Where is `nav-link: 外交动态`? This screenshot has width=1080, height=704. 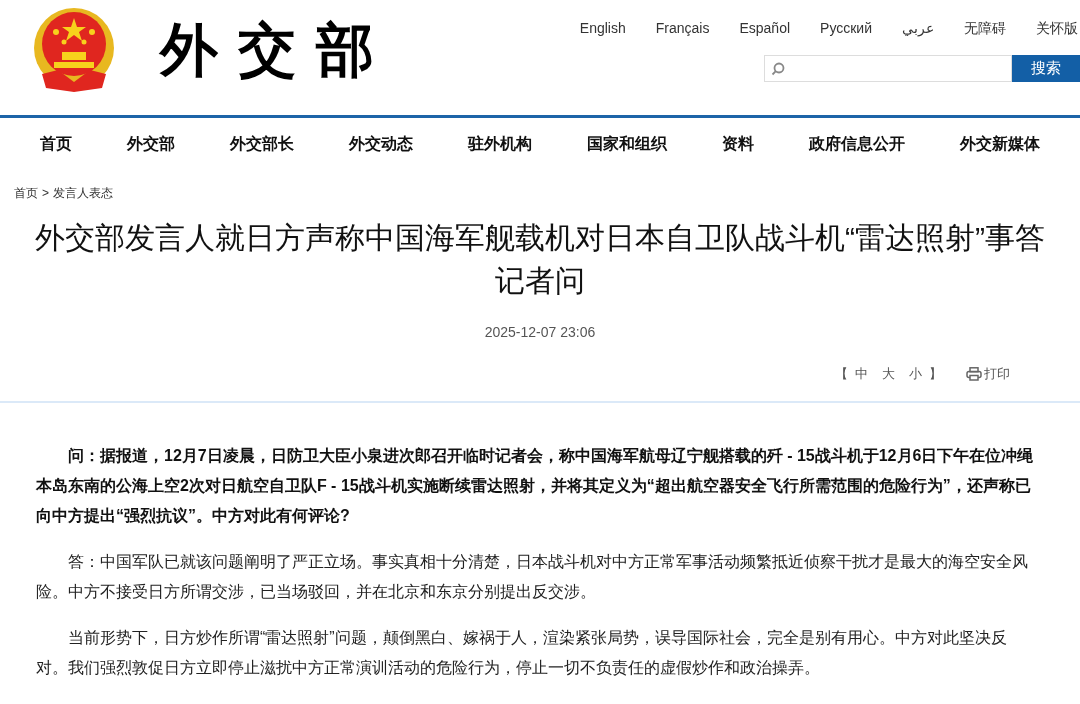
nav-link: 外交动态 is located at coordinates (381, 144).